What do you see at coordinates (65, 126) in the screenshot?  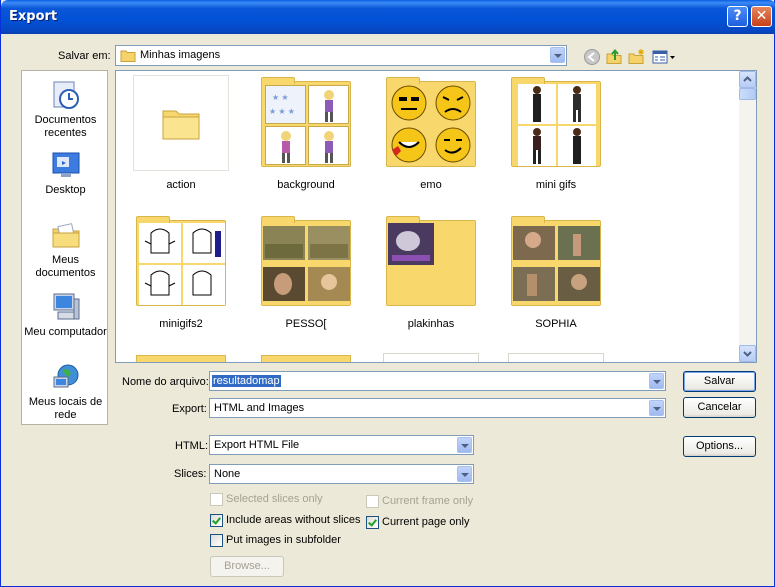 I see `place-label: Documentos recentes` at bounding box center [65, 126].